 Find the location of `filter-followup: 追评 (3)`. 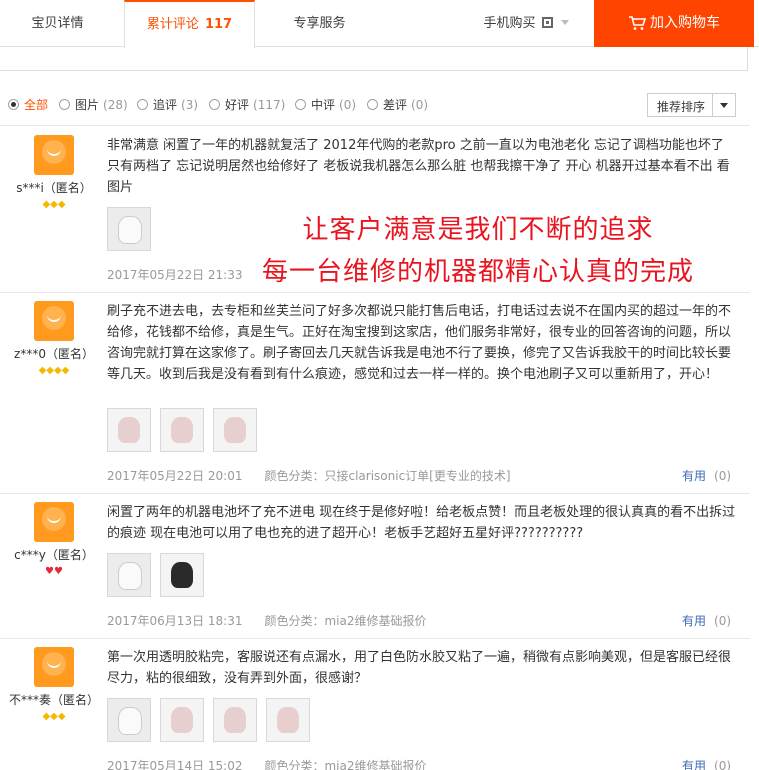

filter-followup: 追评 (3) is located at coordinates (167, 104).